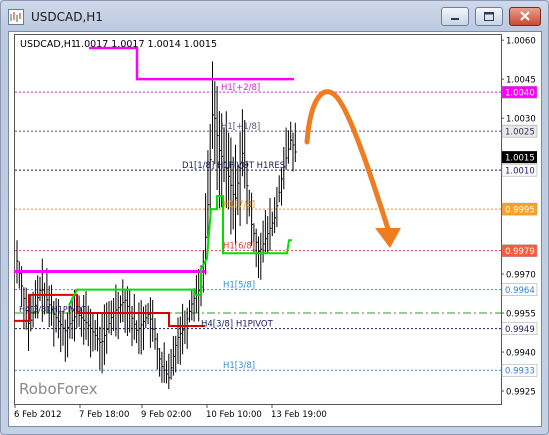  Describe the element at coordinates (48, 44) in the screenshot. I see `chart-symbol-label: USDCAD,H1` at that location.